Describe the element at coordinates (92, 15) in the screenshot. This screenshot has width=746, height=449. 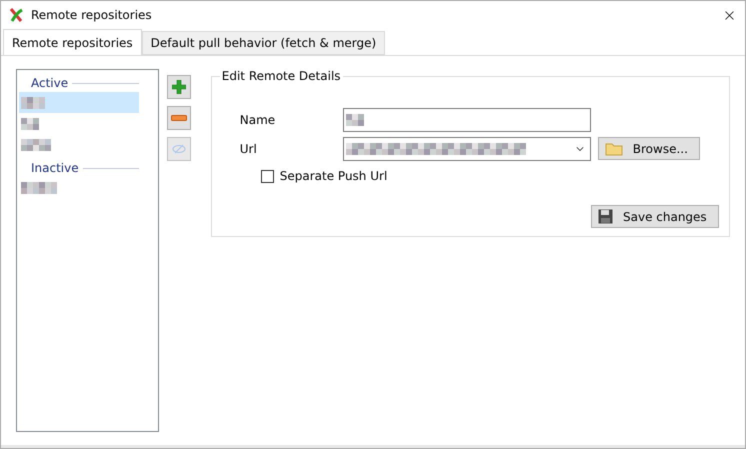
I see `window-title: Remote repositories` at that location.